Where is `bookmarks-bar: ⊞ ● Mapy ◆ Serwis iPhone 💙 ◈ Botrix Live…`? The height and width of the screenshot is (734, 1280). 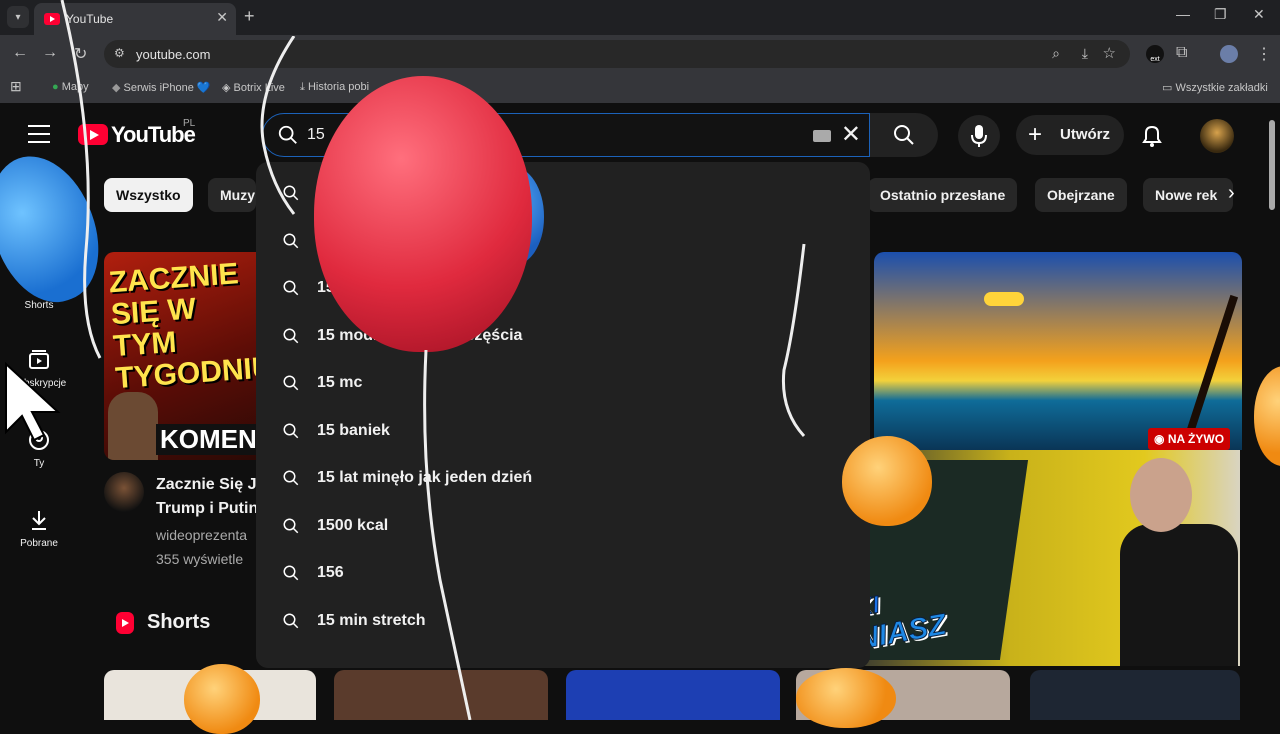 bookmarks-bar: ⊞ ● Mapy ◆ Serwis iPhone 💙 ◈ Botrix Live… is located at coordinates (640, 88).